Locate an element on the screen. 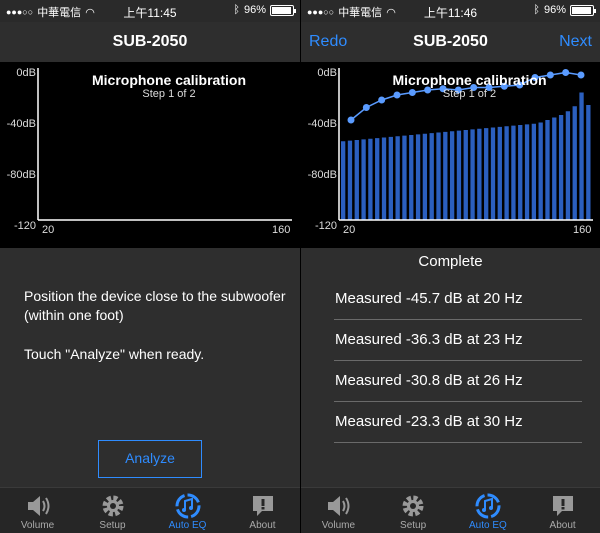 This screenshot has height=533, width=600. y-tick-label: -80dB is located at coordinates (21, 175).